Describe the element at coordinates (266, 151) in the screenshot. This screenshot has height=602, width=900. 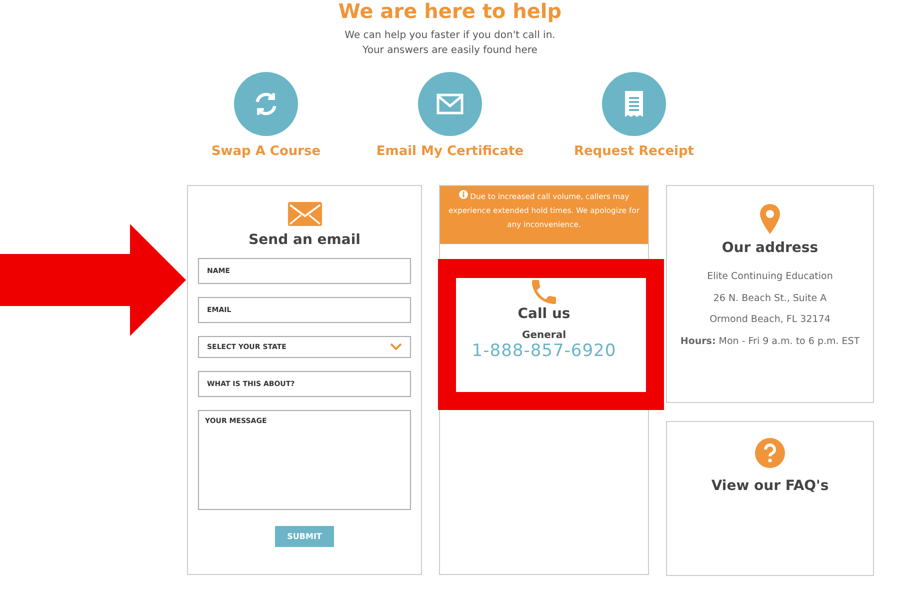
I see `link-label: Swap A Course` at that location.